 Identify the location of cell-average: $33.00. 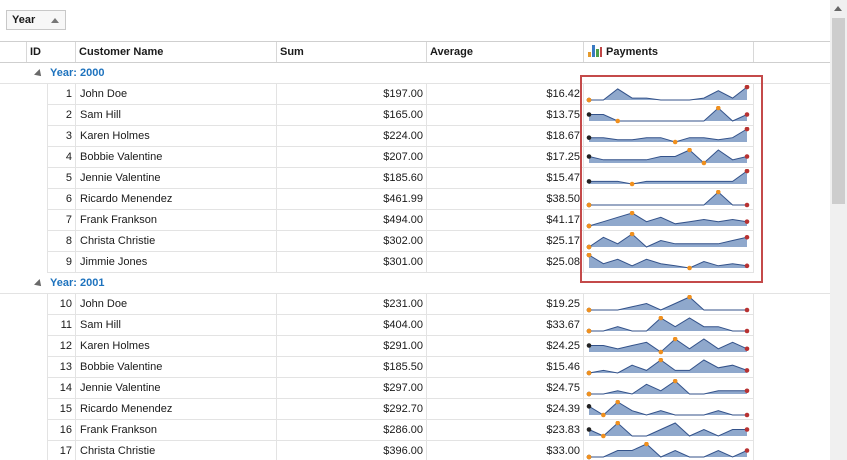
(505, 450).